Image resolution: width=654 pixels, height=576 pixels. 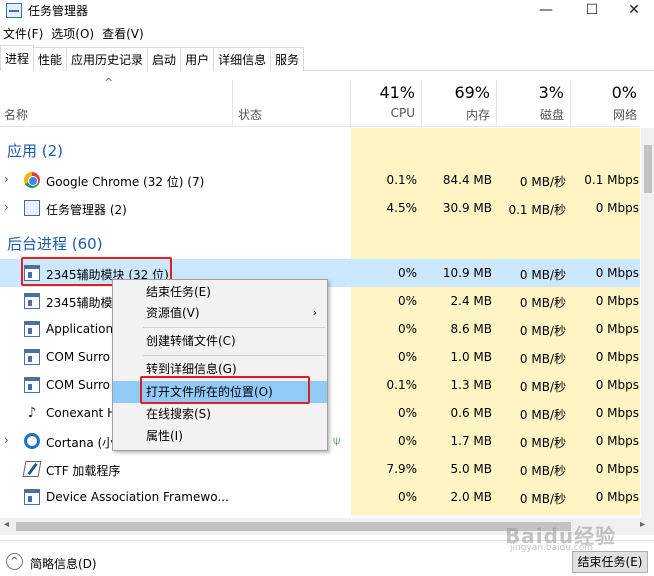 What do you see at coordinates (16, 114) in the screenshot?
I see `column-name: 名称` at bounding box center [16, 114].